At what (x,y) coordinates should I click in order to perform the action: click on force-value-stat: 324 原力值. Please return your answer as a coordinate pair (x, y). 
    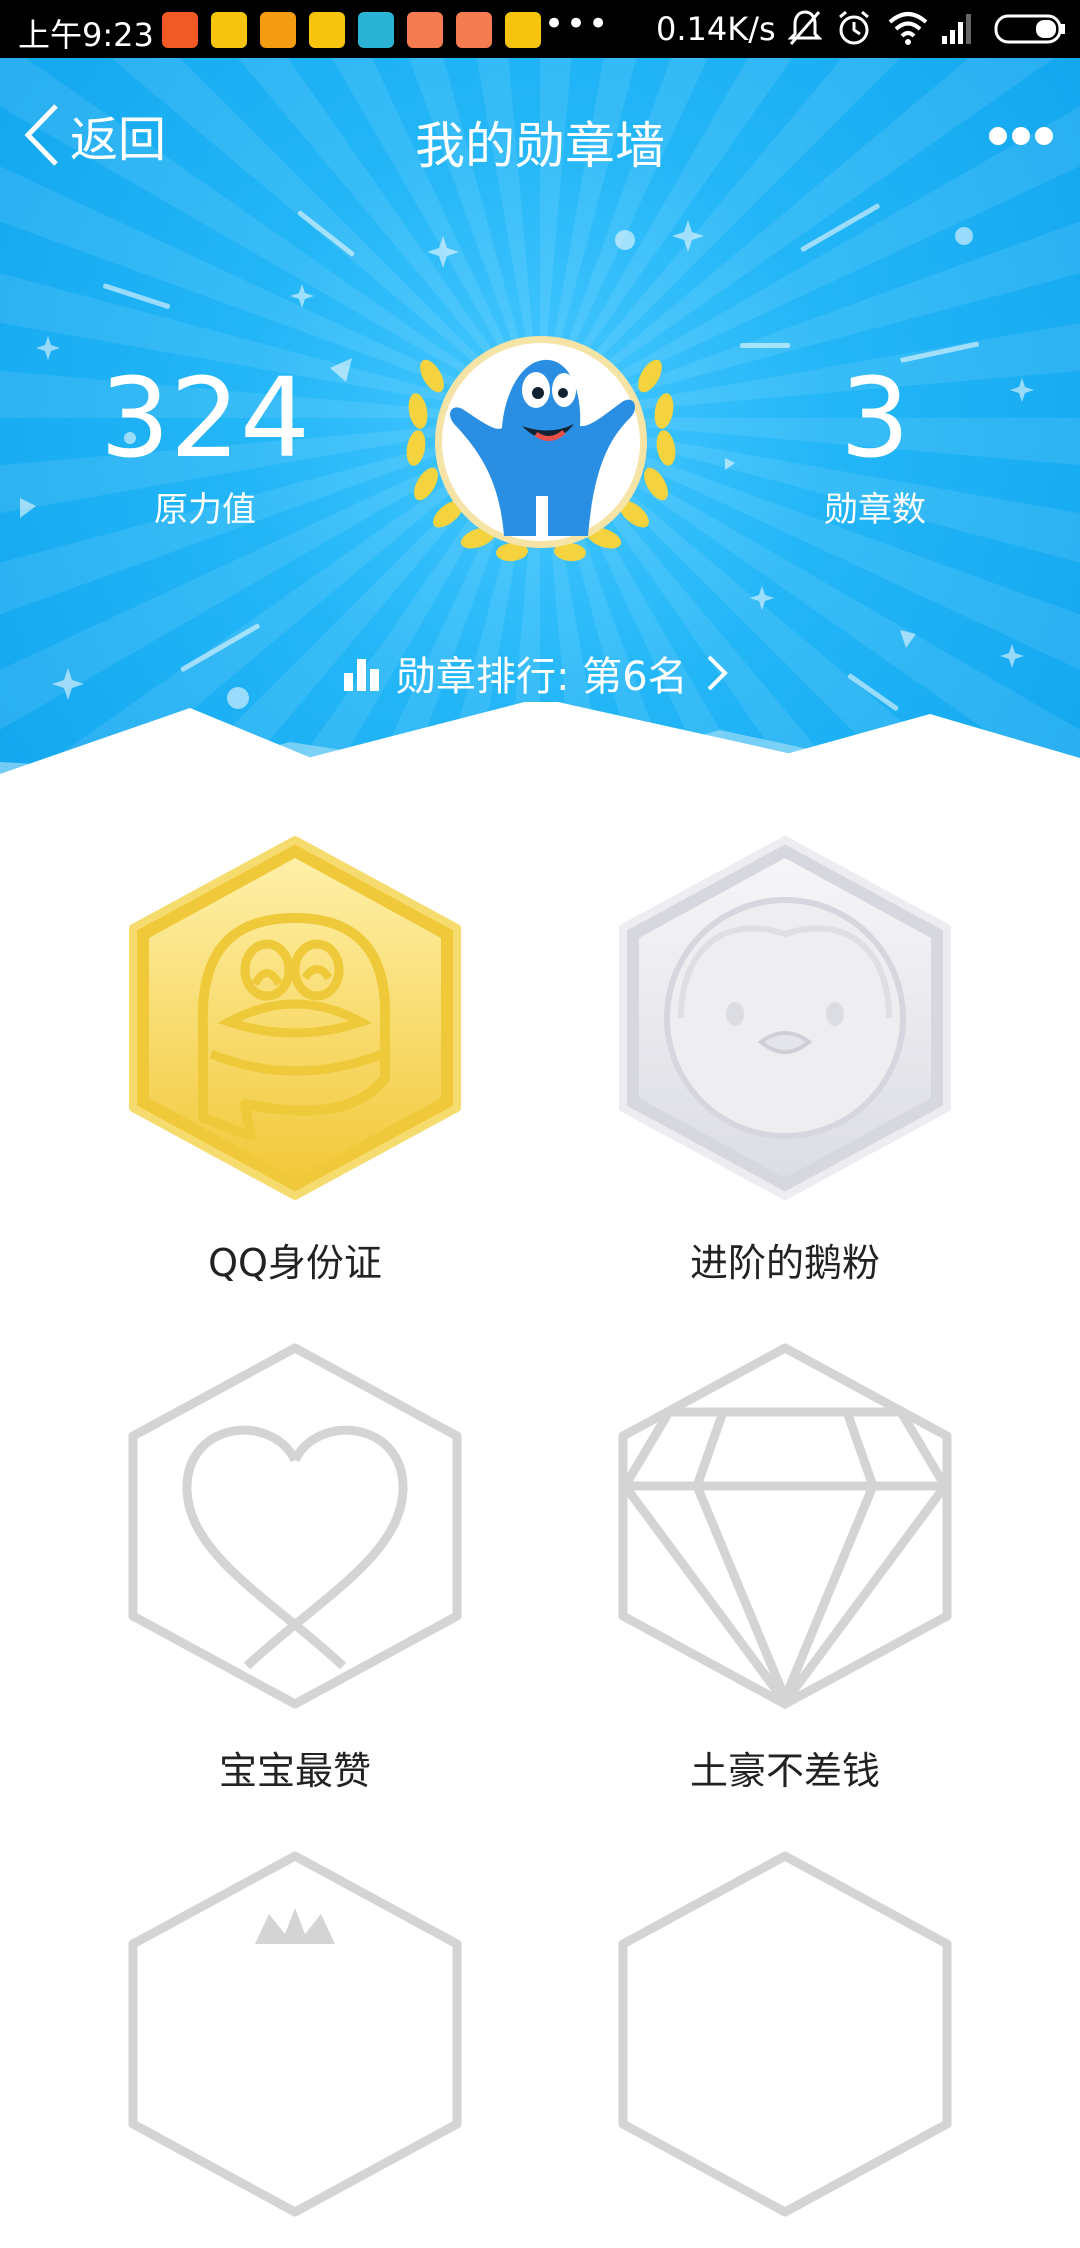
    Looking at the image, I should click on (205, 444).